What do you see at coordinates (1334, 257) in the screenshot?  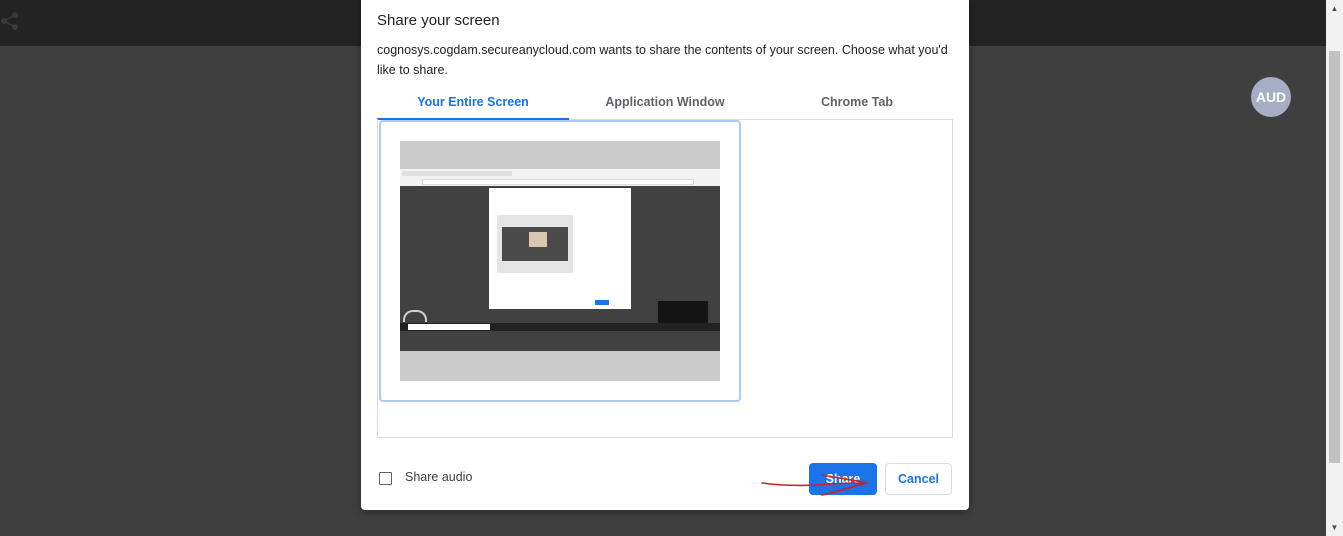 I see `scroll-thumb` at bounding box center [1334, 257].